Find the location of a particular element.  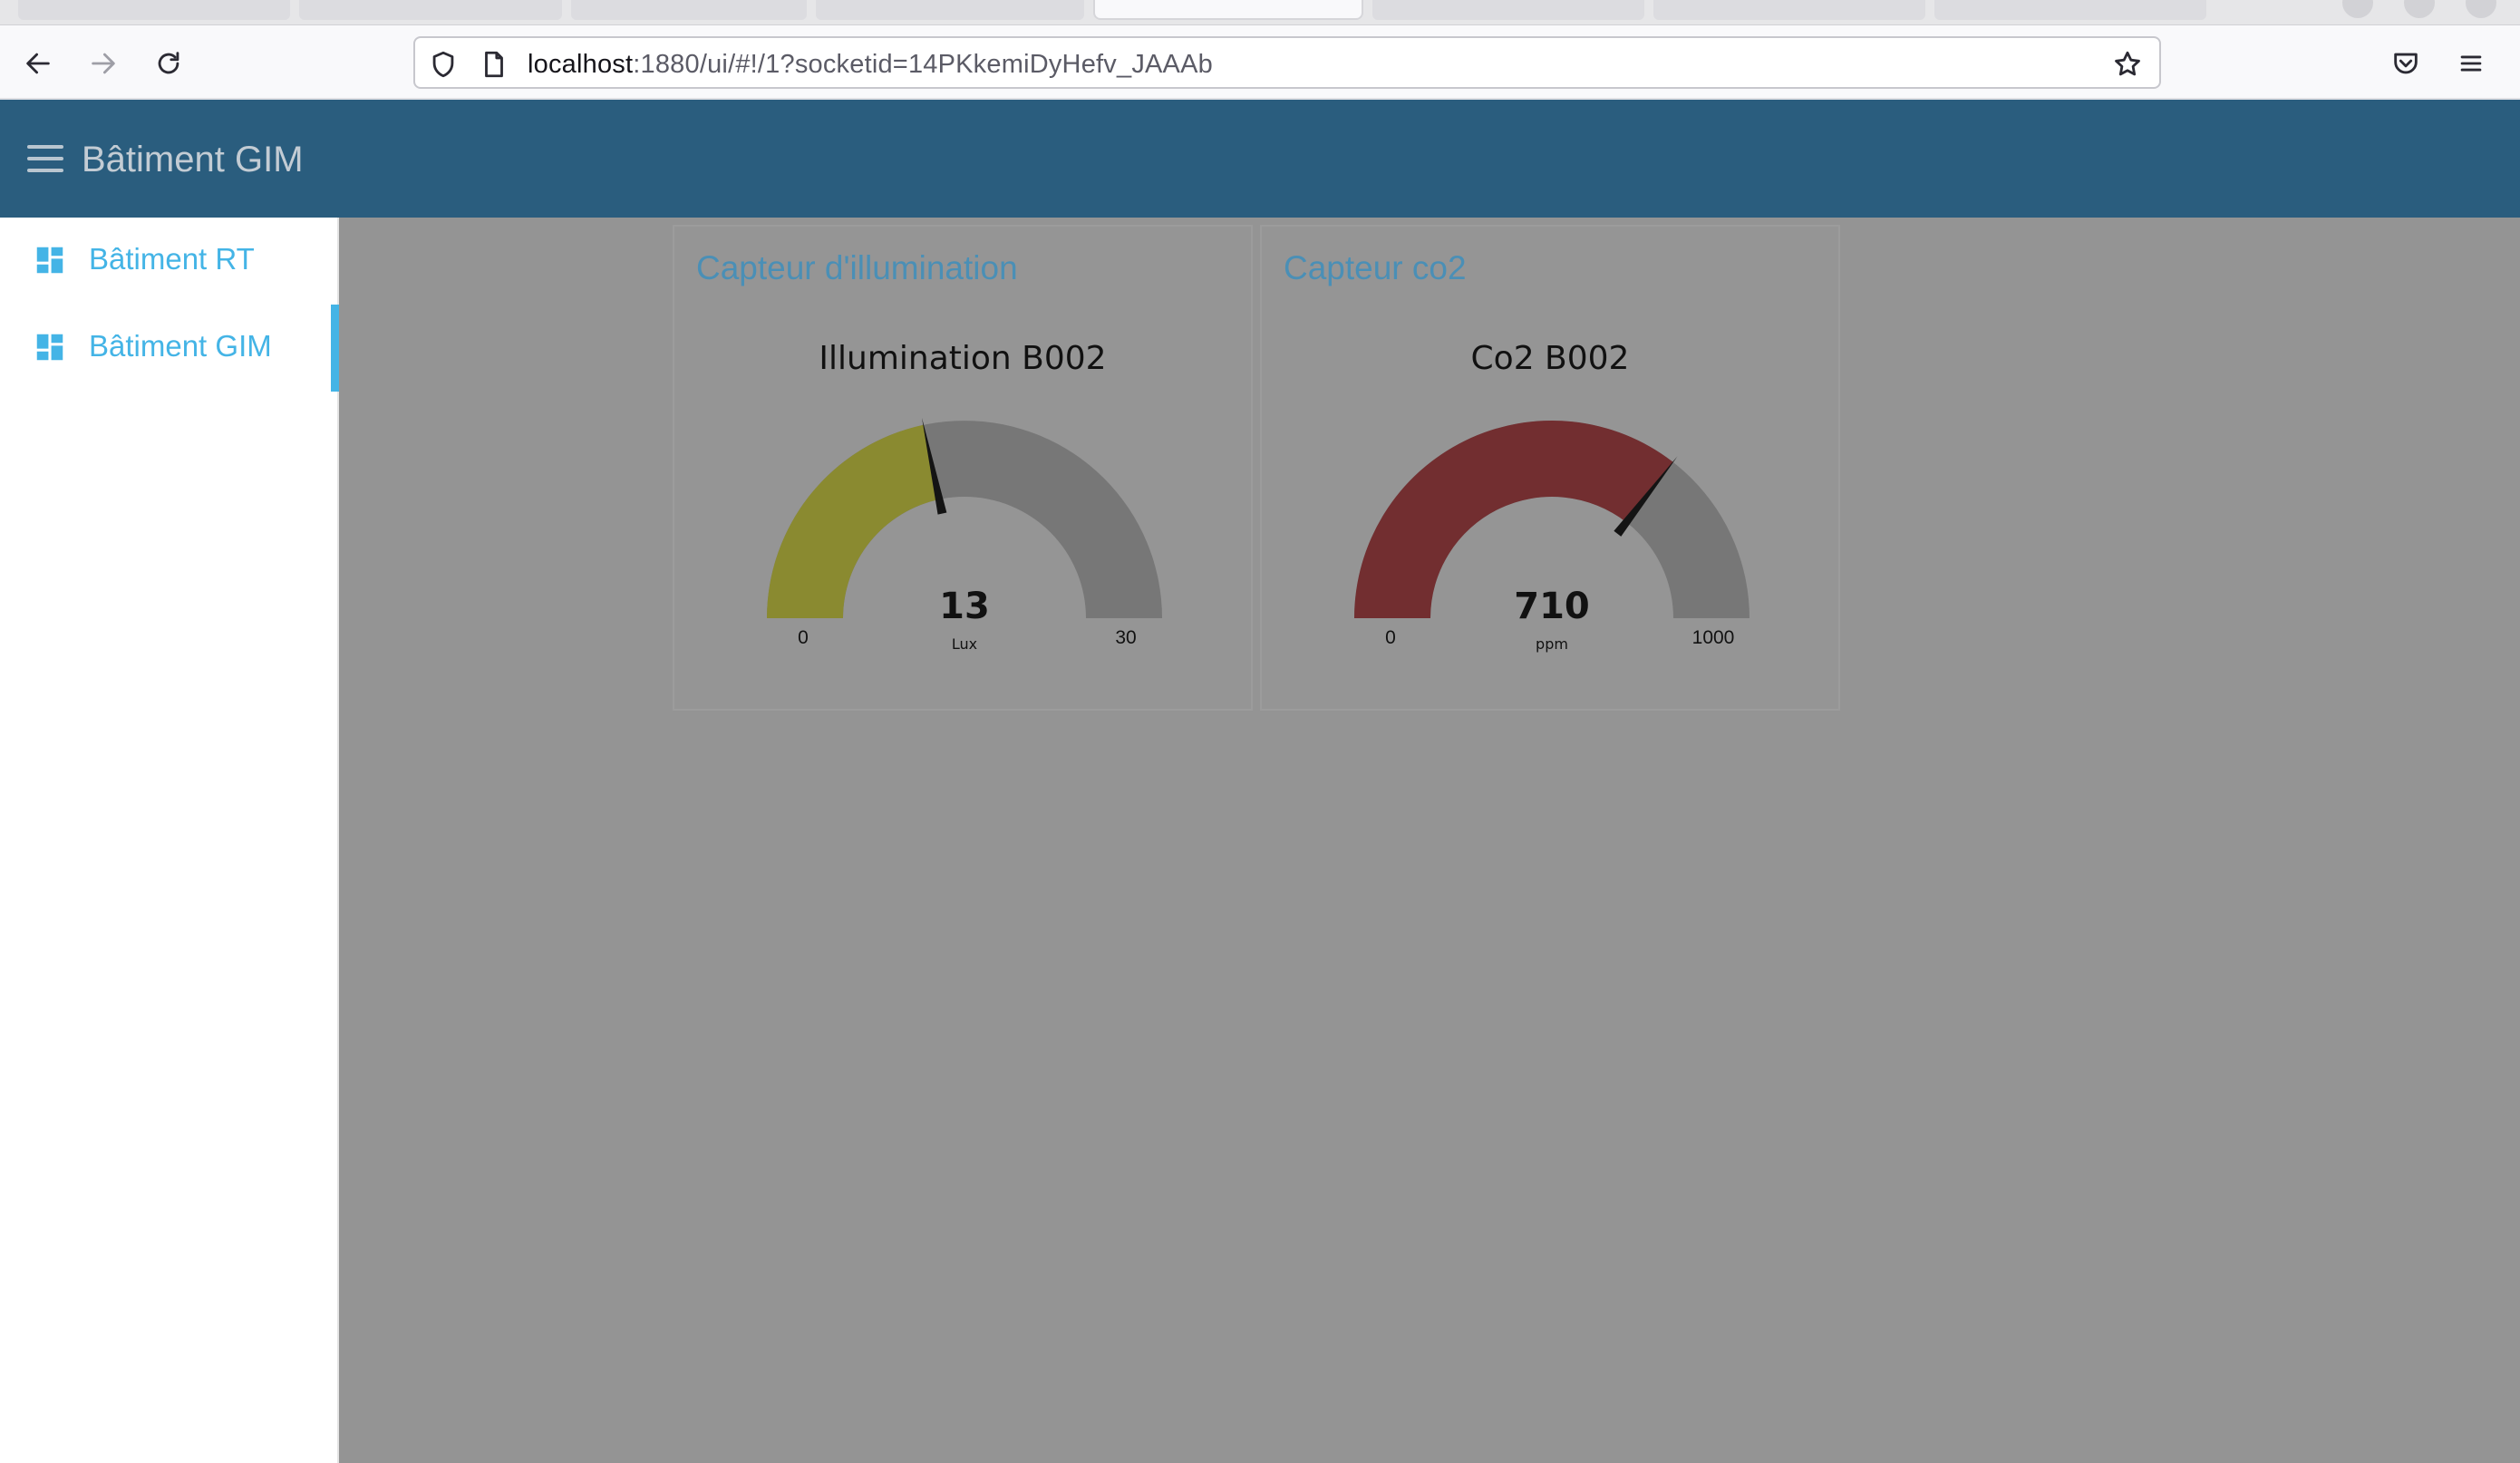

sidebar-item-label: Bâtiment RT is located at coordinates (172, 259).